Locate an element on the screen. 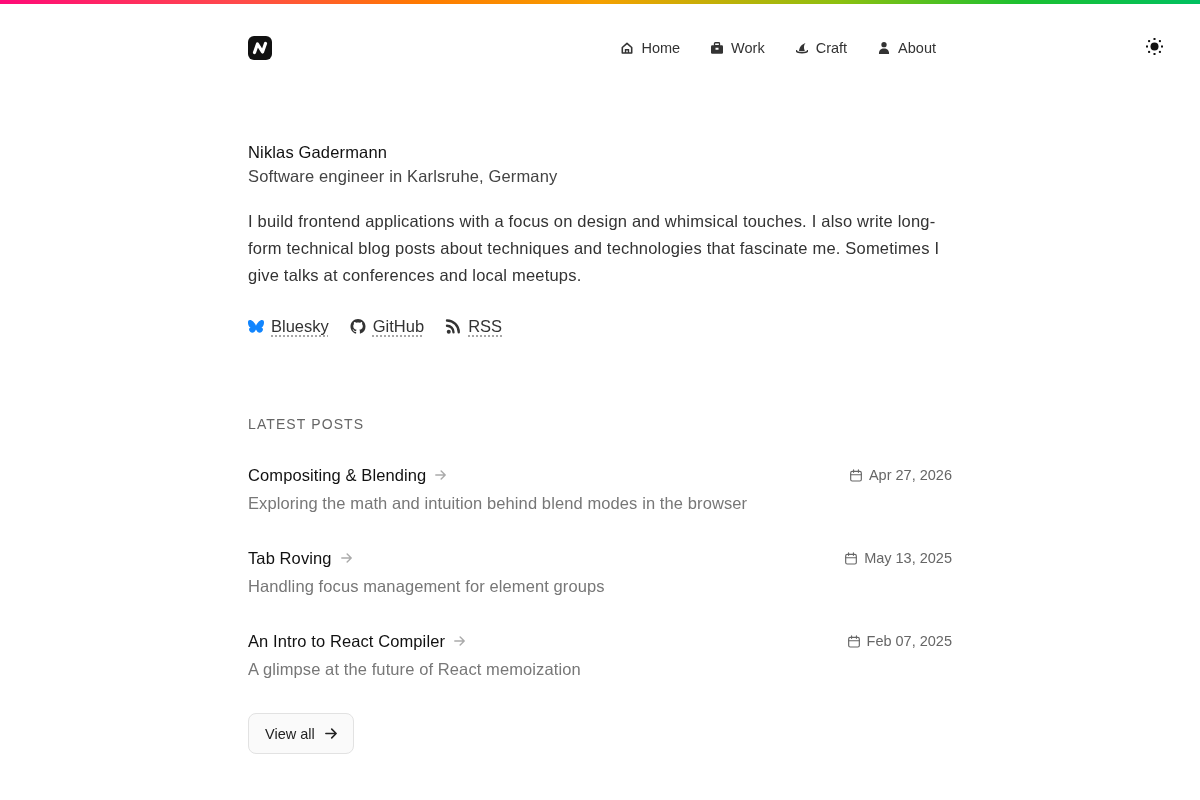 The width and height of the screenshot is (1200, 800). nav-link: About is located at coordinates (907, 48).